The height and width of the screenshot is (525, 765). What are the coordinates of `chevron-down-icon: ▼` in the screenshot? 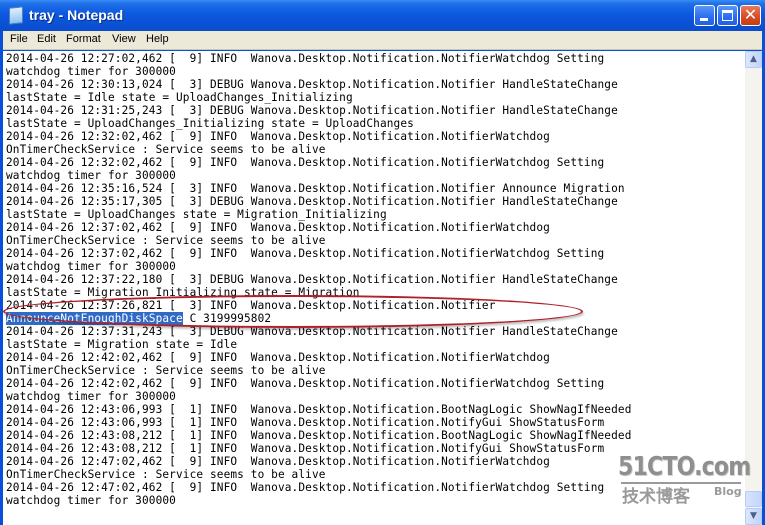 It's located at (753, 516).